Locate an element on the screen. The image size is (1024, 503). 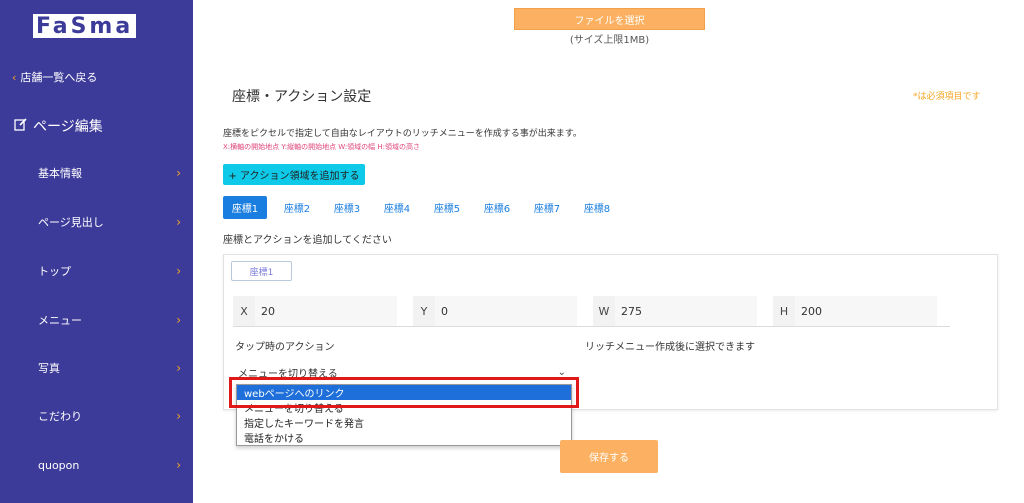
y-field: Y 0 is located at coordinates (495, 311).